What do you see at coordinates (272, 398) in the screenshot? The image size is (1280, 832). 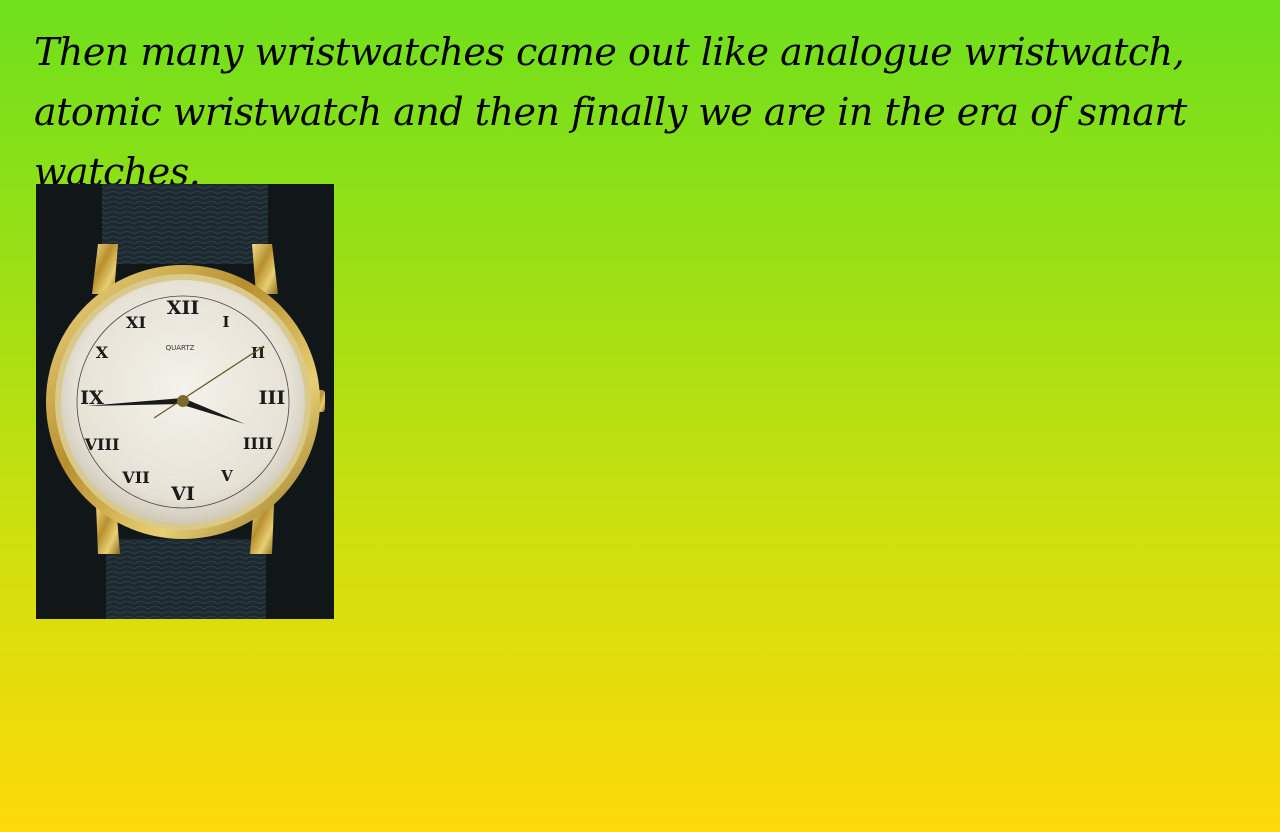 I see `svg-text: III` at bounding box center [272, 398].